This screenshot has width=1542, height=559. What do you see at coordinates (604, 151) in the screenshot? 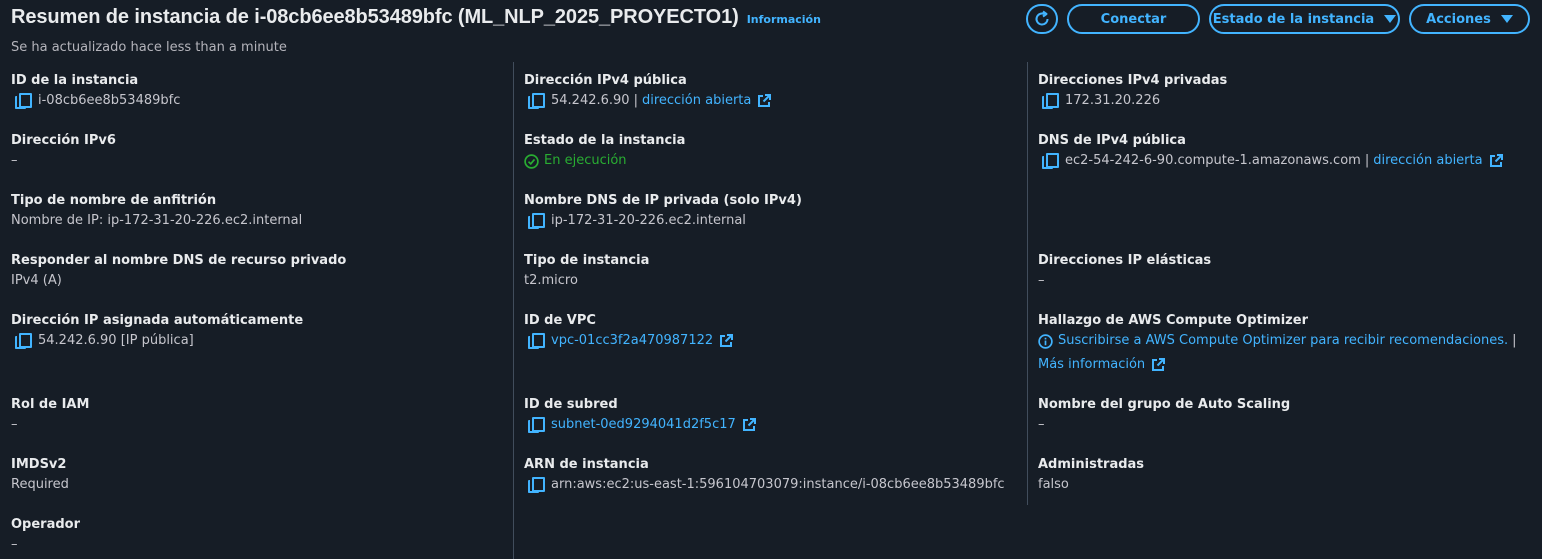
I see `field-instance-state: Estado de la instancia En ejecución` at bounding box center [604, 151].